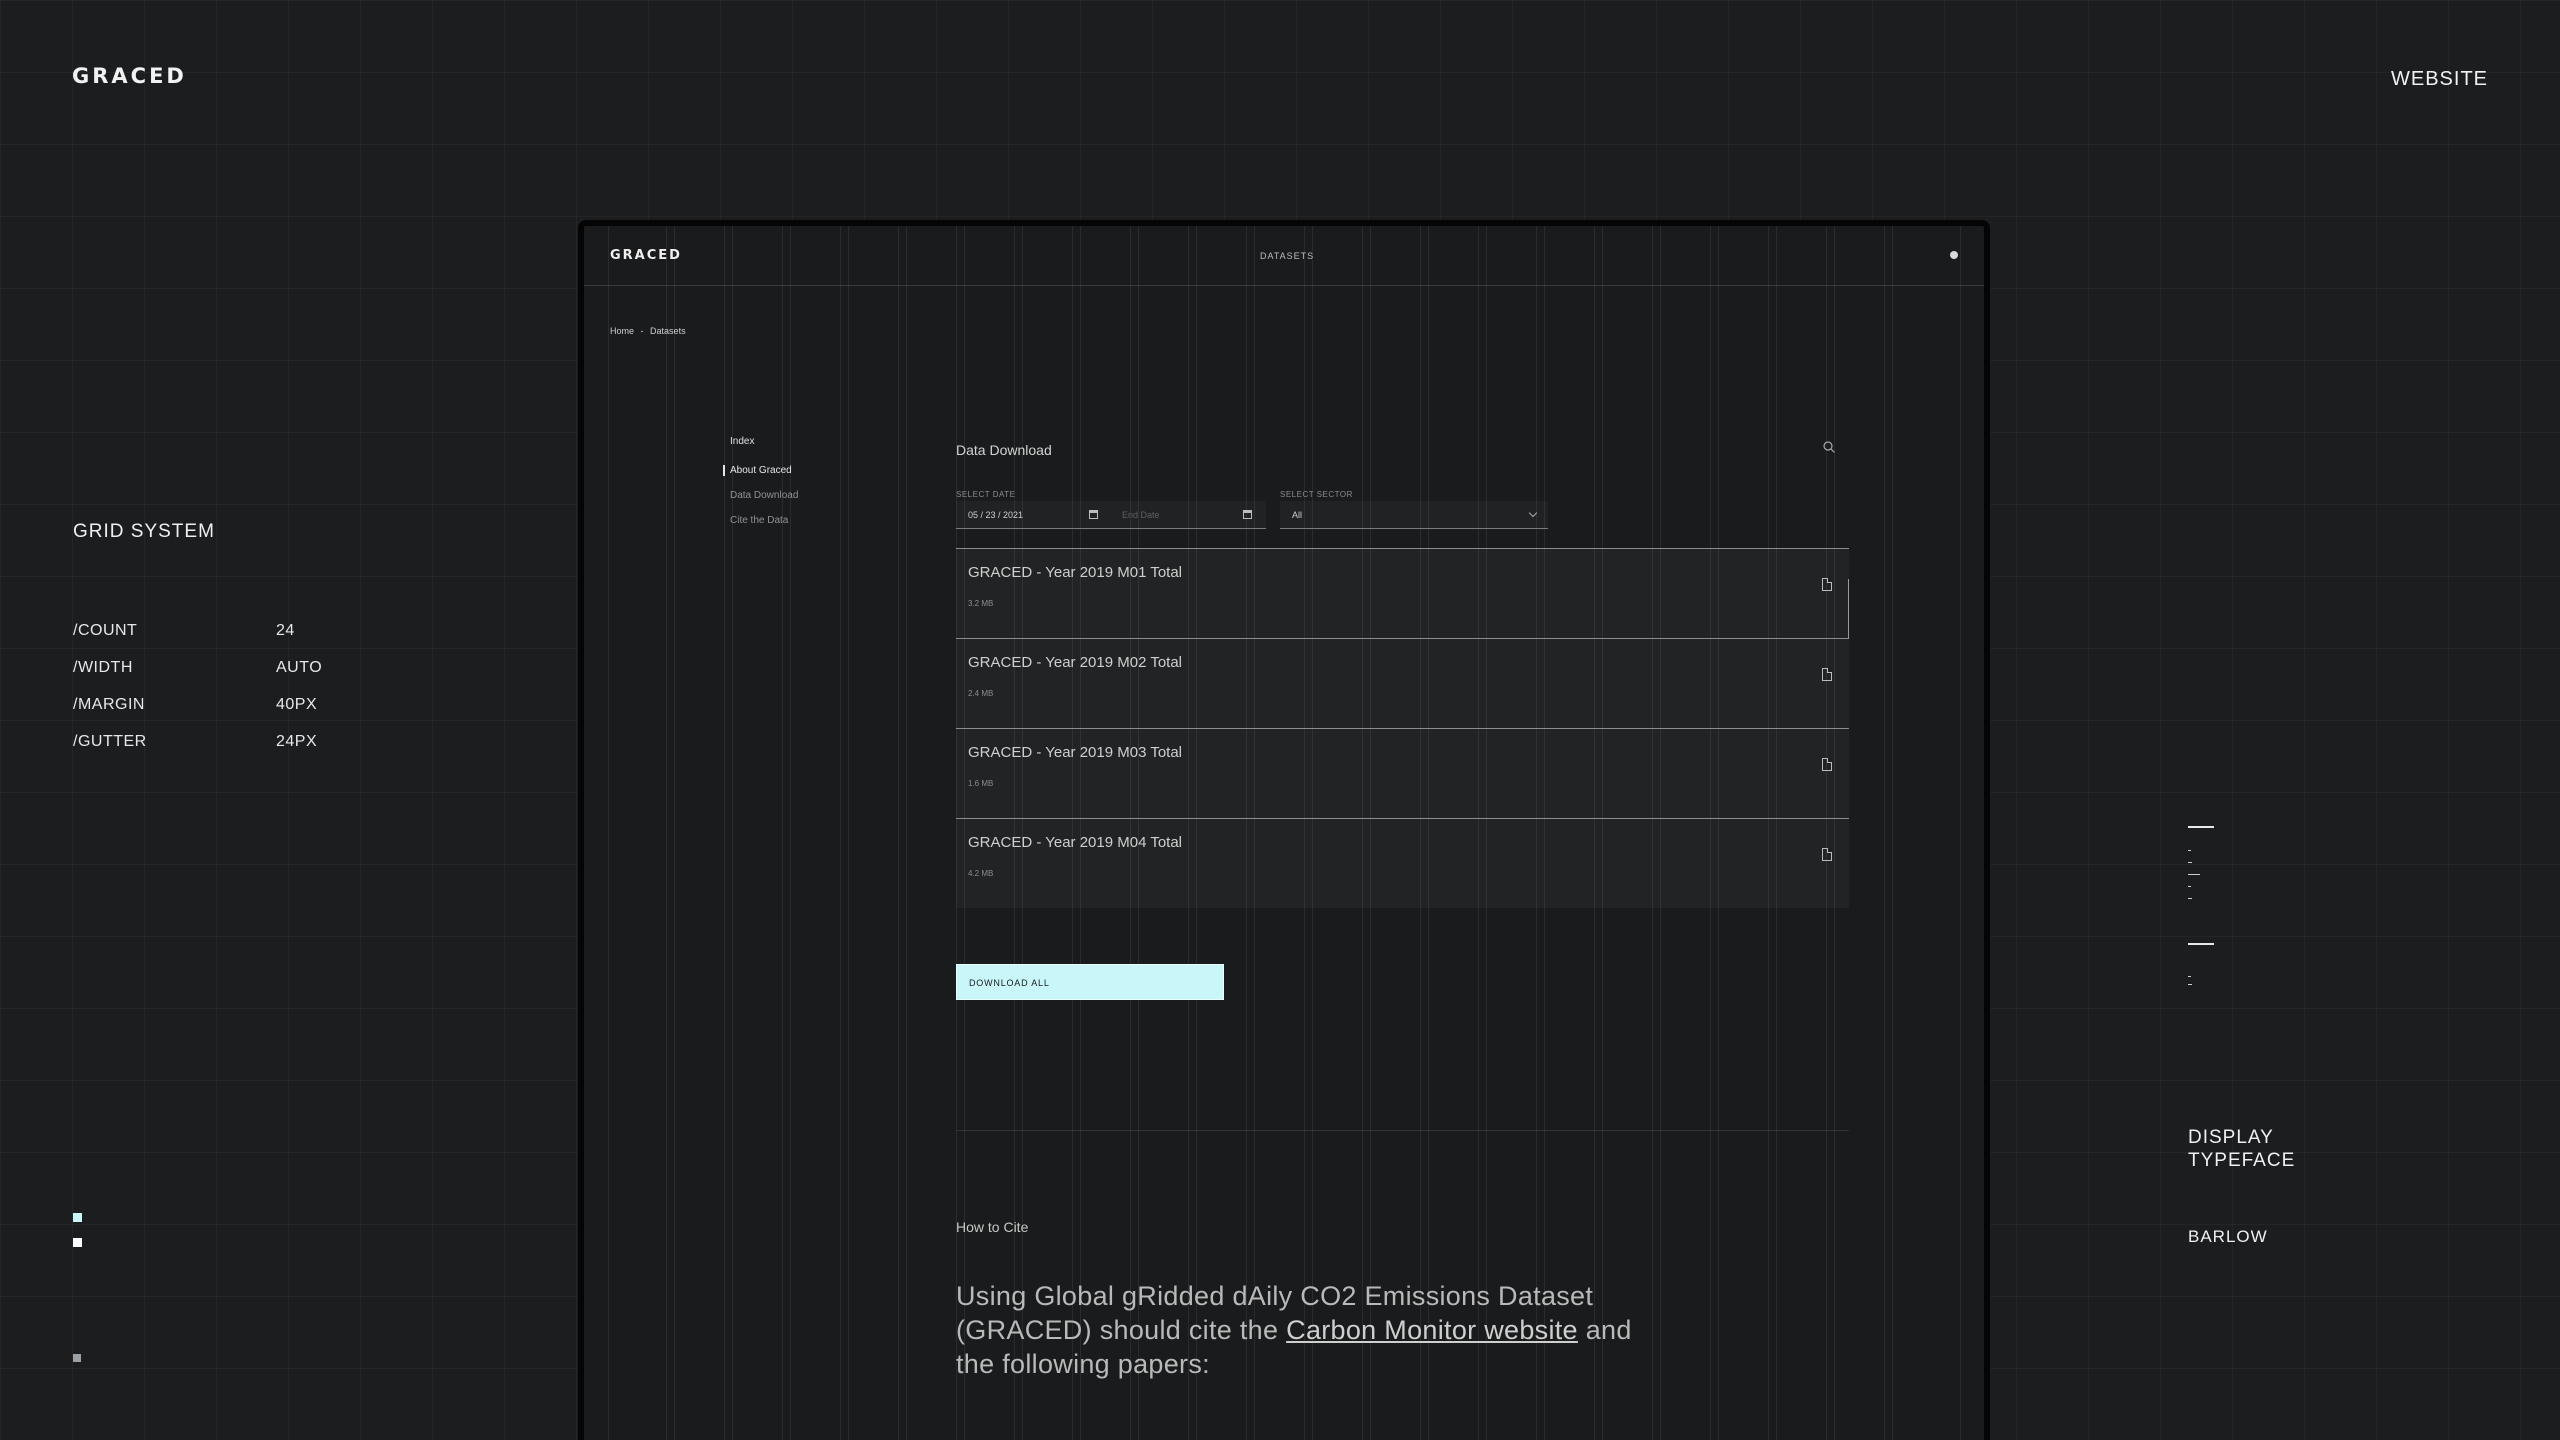 This screenshot has width=2560, height=1440. Describe the element at coordinates (144, 531) in the screenshot. I see `grid-system-title: GRID SYSTEM` at that location.